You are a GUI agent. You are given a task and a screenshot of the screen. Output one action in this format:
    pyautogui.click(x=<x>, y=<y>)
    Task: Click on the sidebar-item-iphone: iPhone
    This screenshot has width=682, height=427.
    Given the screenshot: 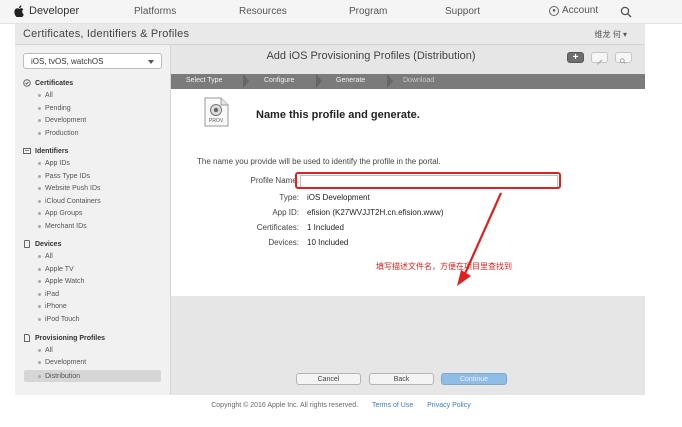 What is the action you would take?
    pyautogui.click(x=52, y=306)
    